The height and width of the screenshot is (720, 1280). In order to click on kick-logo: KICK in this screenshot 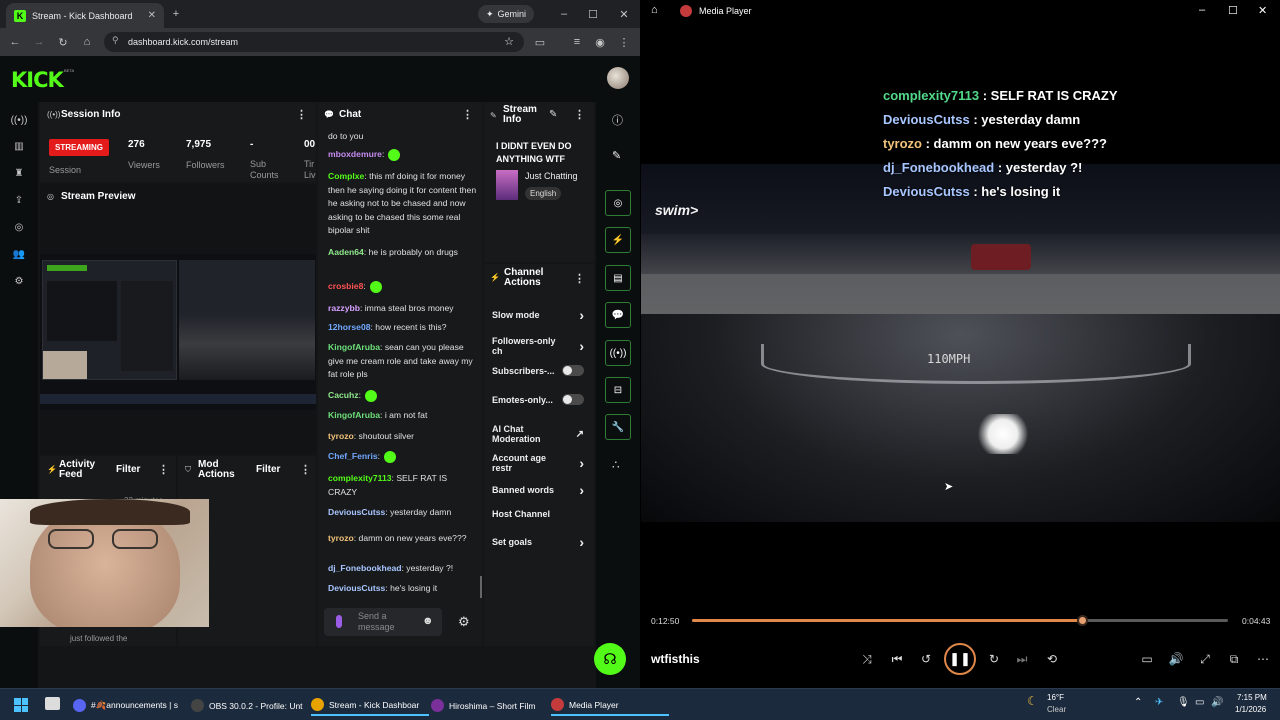, I will do `click(37, 80)`.